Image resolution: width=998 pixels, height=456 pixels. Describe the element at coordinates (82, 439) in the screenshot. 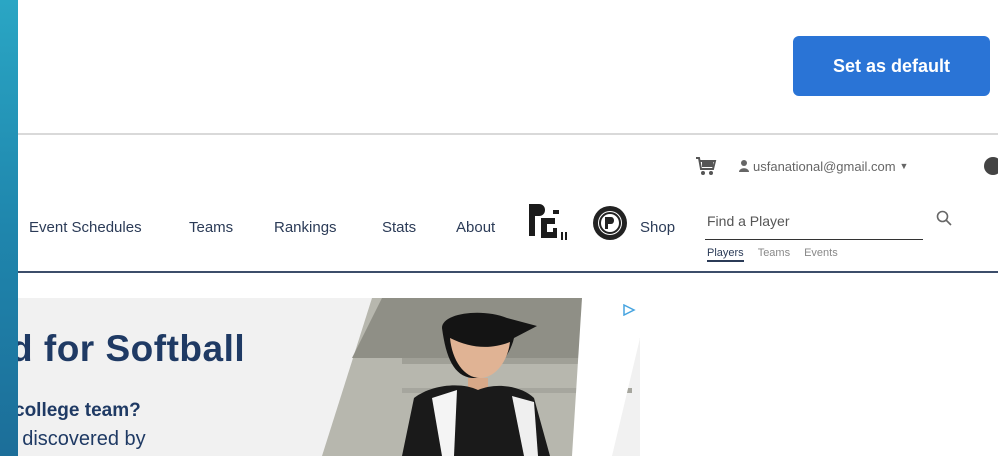

I see `ad-body-text: r discovered by` at that location.